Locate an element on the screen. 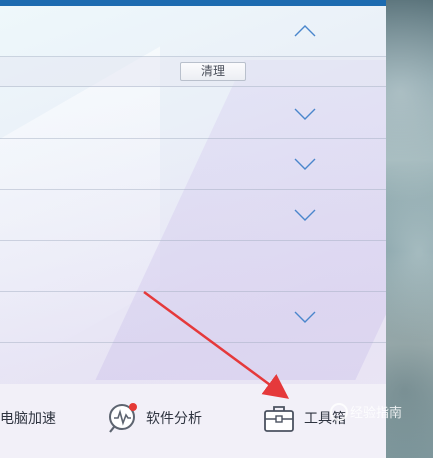 The width and height of the screenshot is (433, 458). chevron-up-icon is located at coordinates (305, 35).